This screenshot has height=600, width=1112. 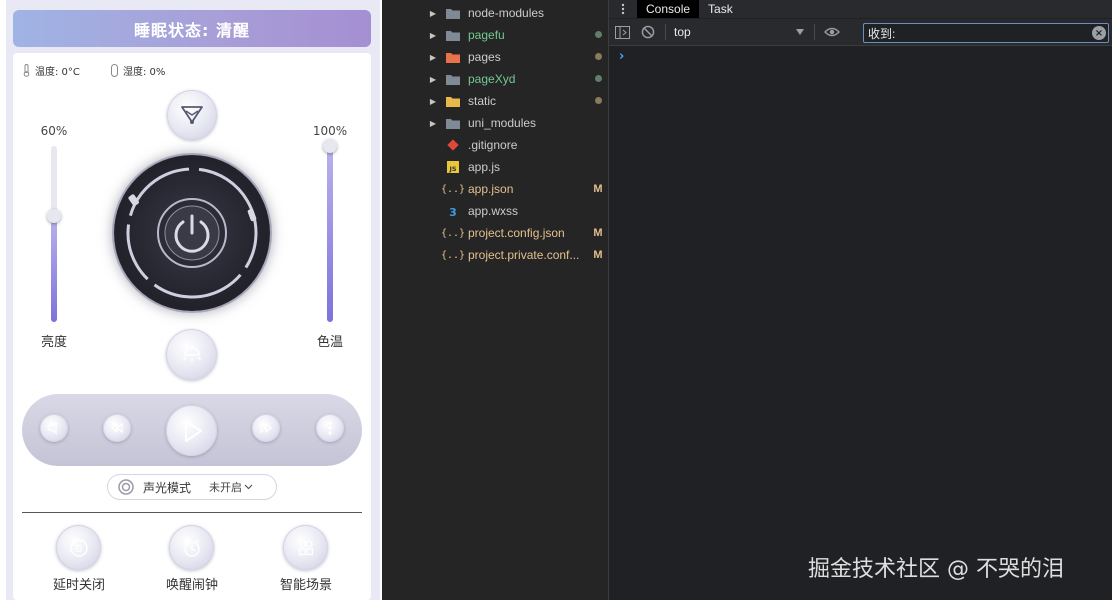 What do you see at coordinates (980, 33) in the screenshot?
I see `filter-input` at bounding box center [980, 33].